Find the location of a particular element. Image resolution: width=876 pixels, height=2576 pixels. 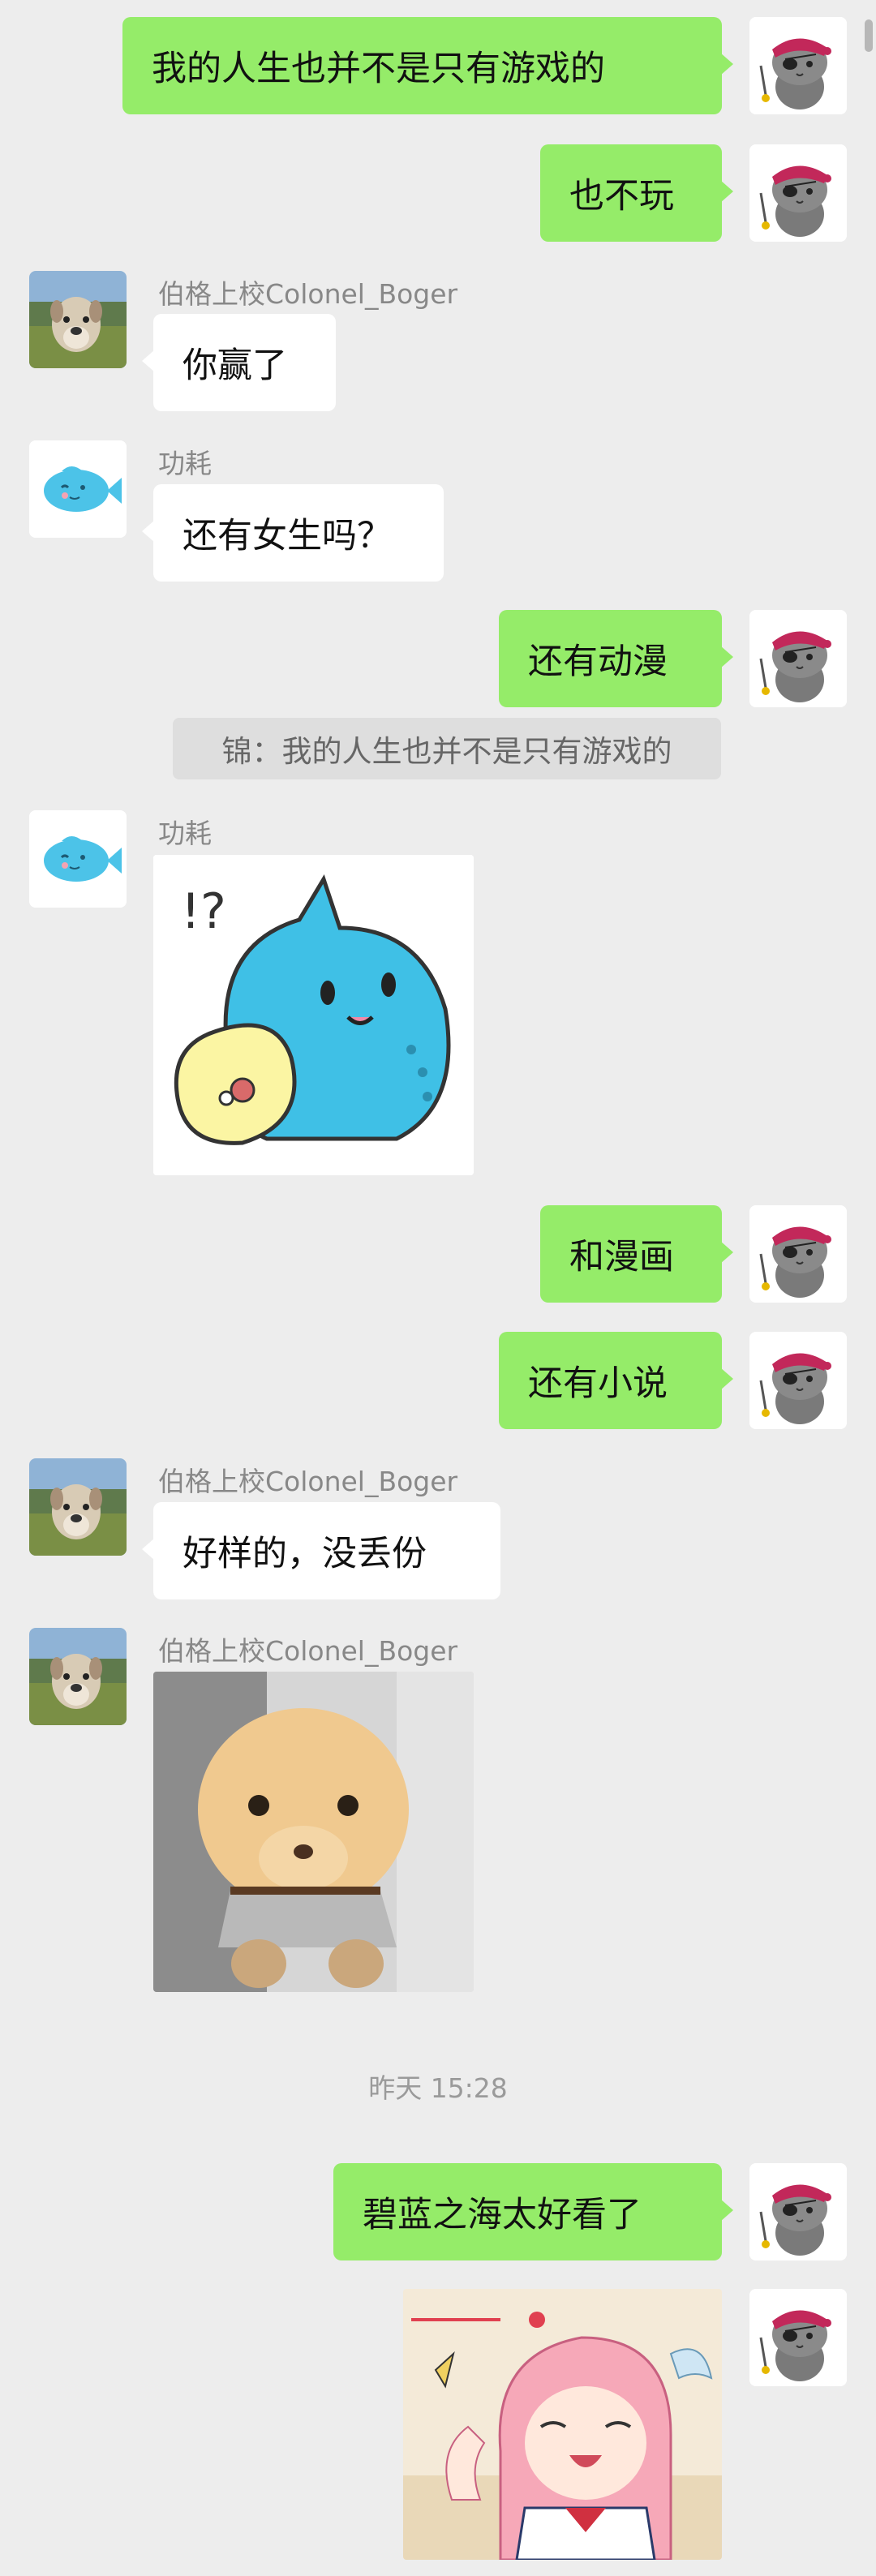

quoted-message-text: 锦：我的人生也并不是只有游戏的 is located at coordinates (447, 751).